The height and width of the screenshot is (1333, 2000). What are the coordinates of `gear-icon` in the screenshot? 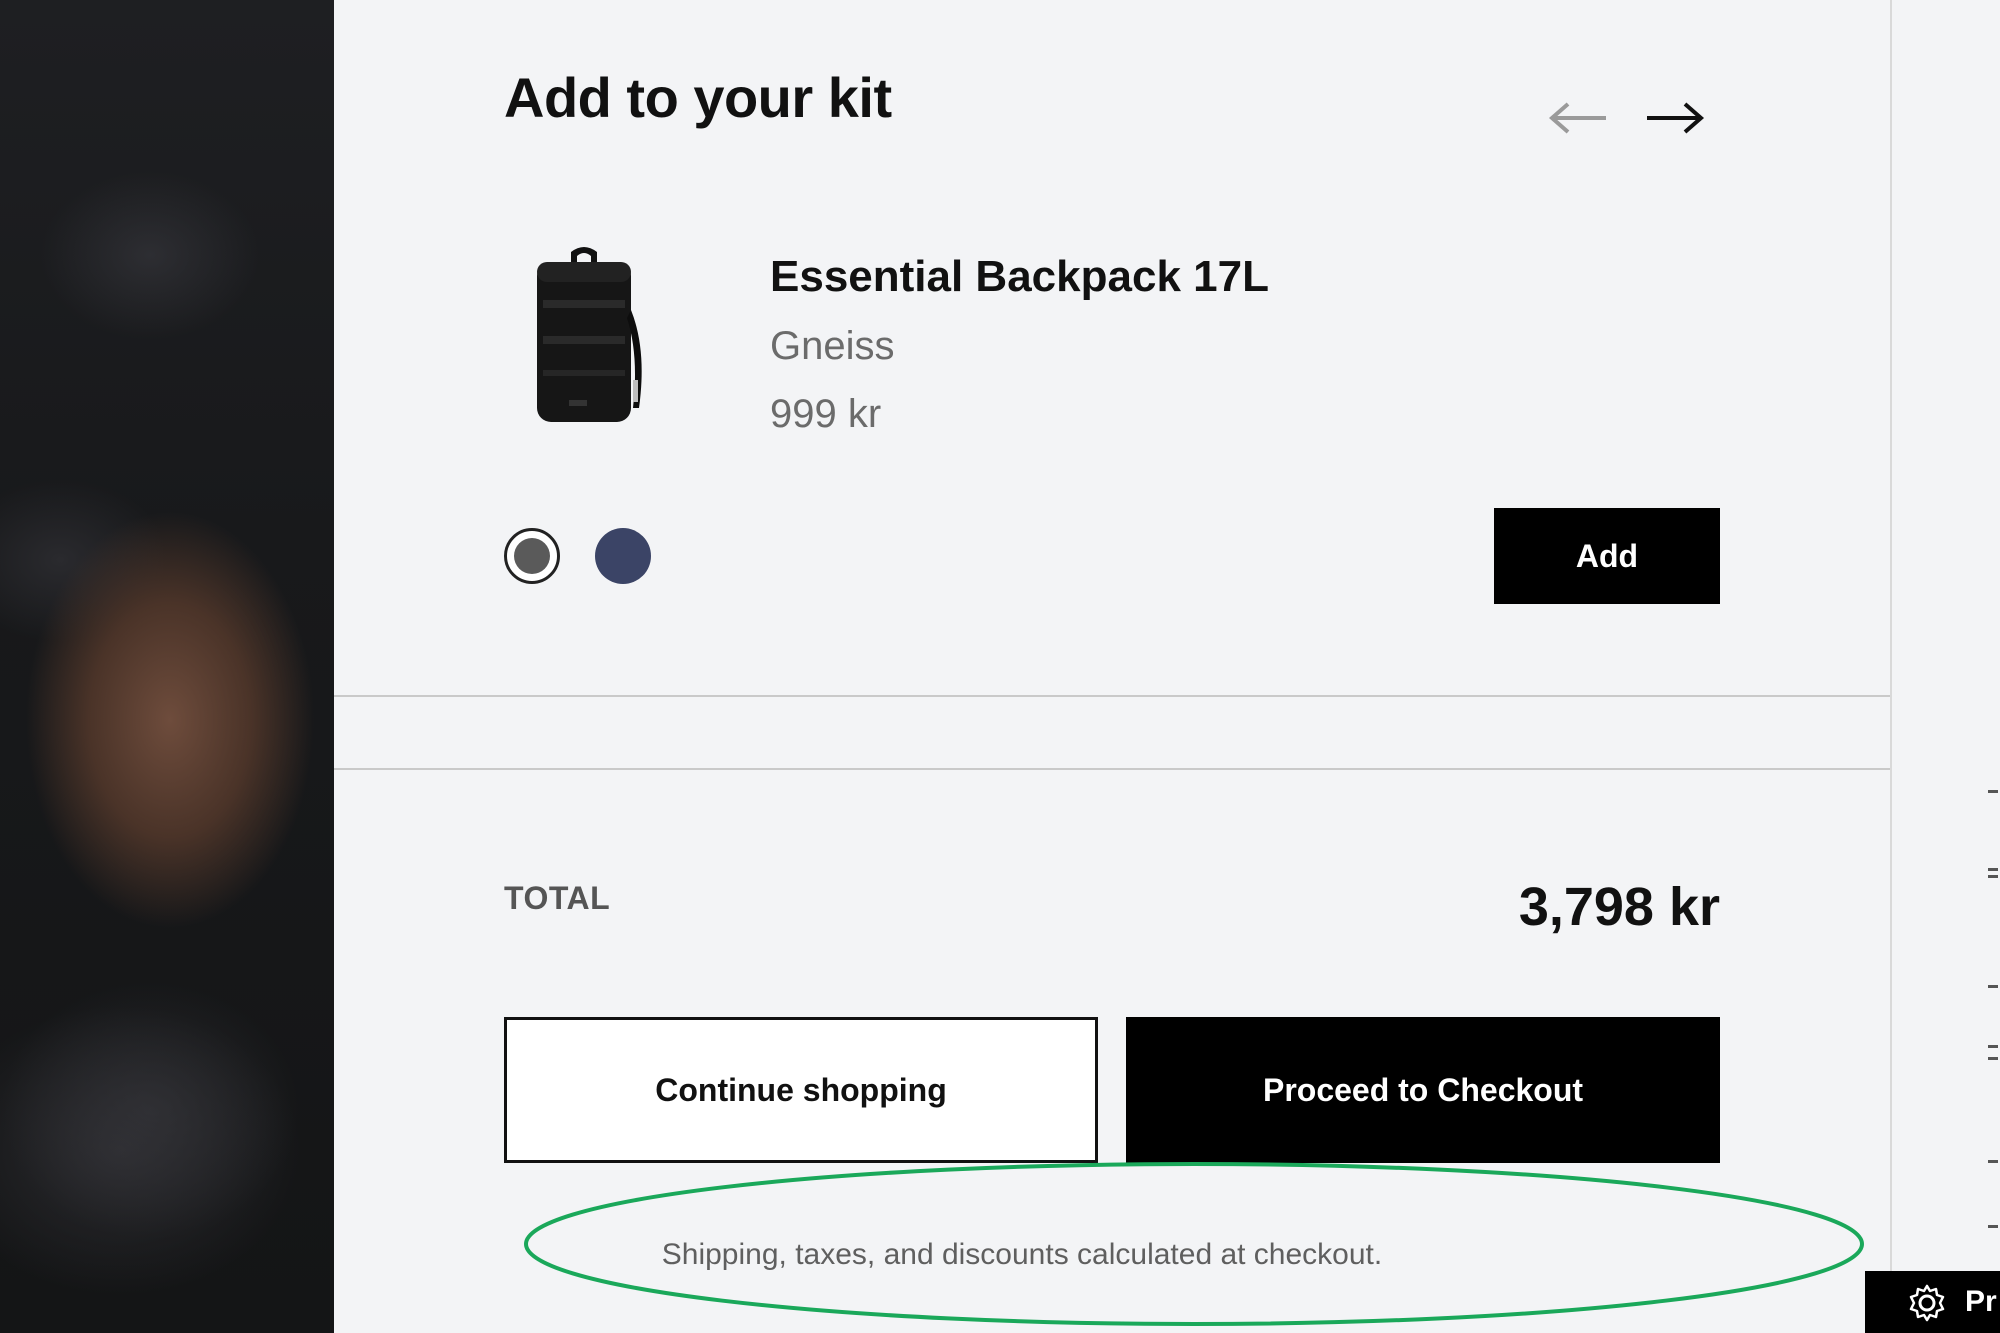 It's located at (1927, 1303).